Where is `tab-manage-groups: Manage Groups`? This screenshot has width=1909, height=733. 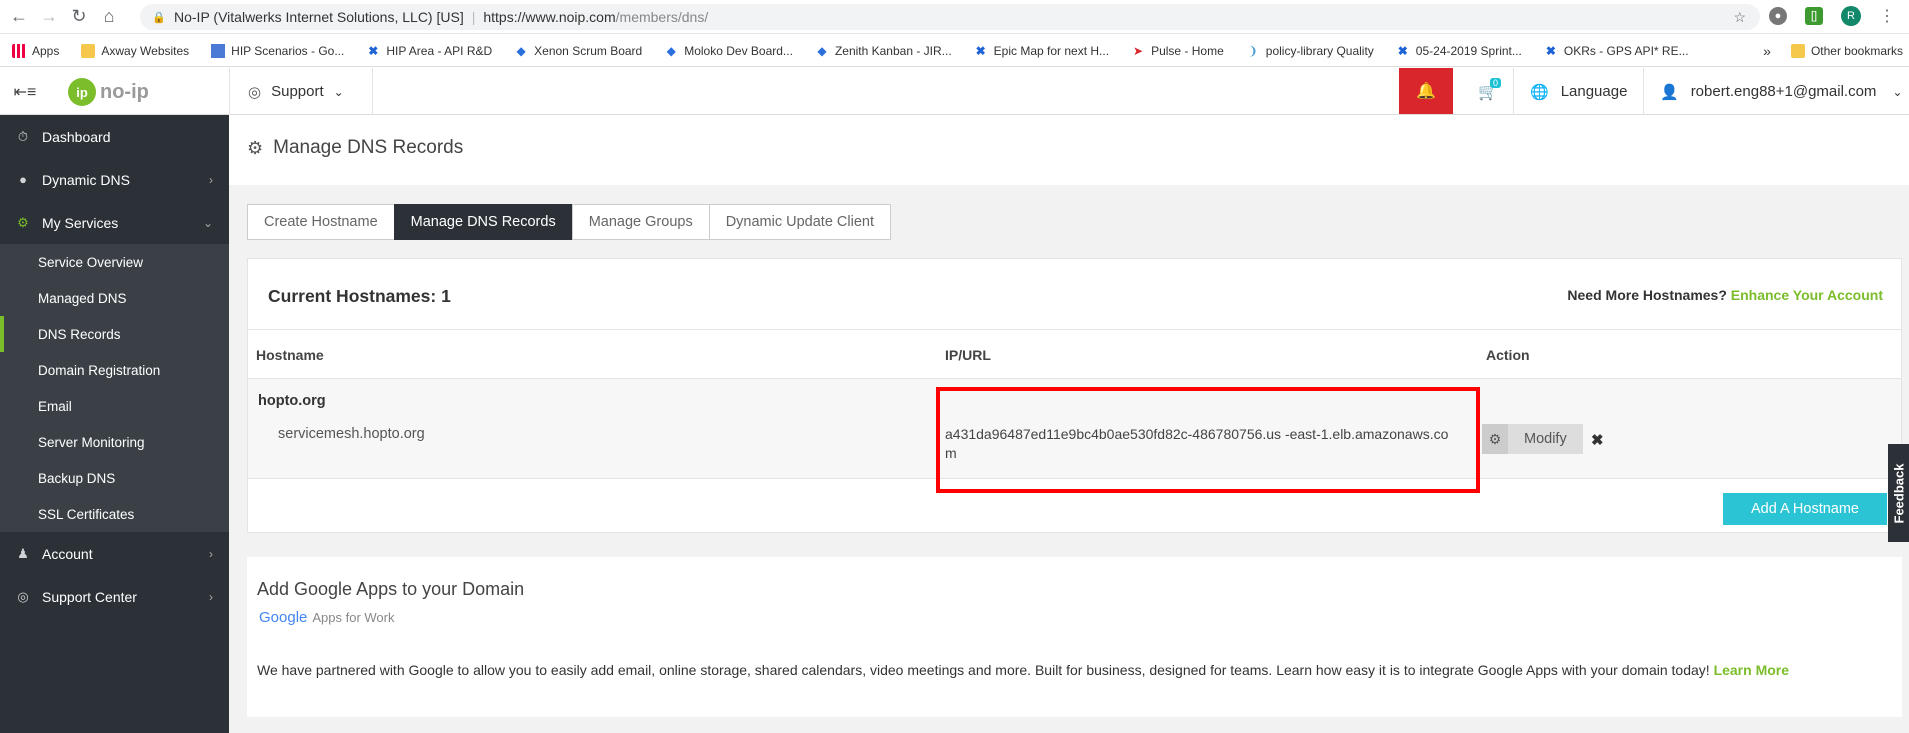 tab-manage-groups: Manage Groups is located at coordinates (640, 222).